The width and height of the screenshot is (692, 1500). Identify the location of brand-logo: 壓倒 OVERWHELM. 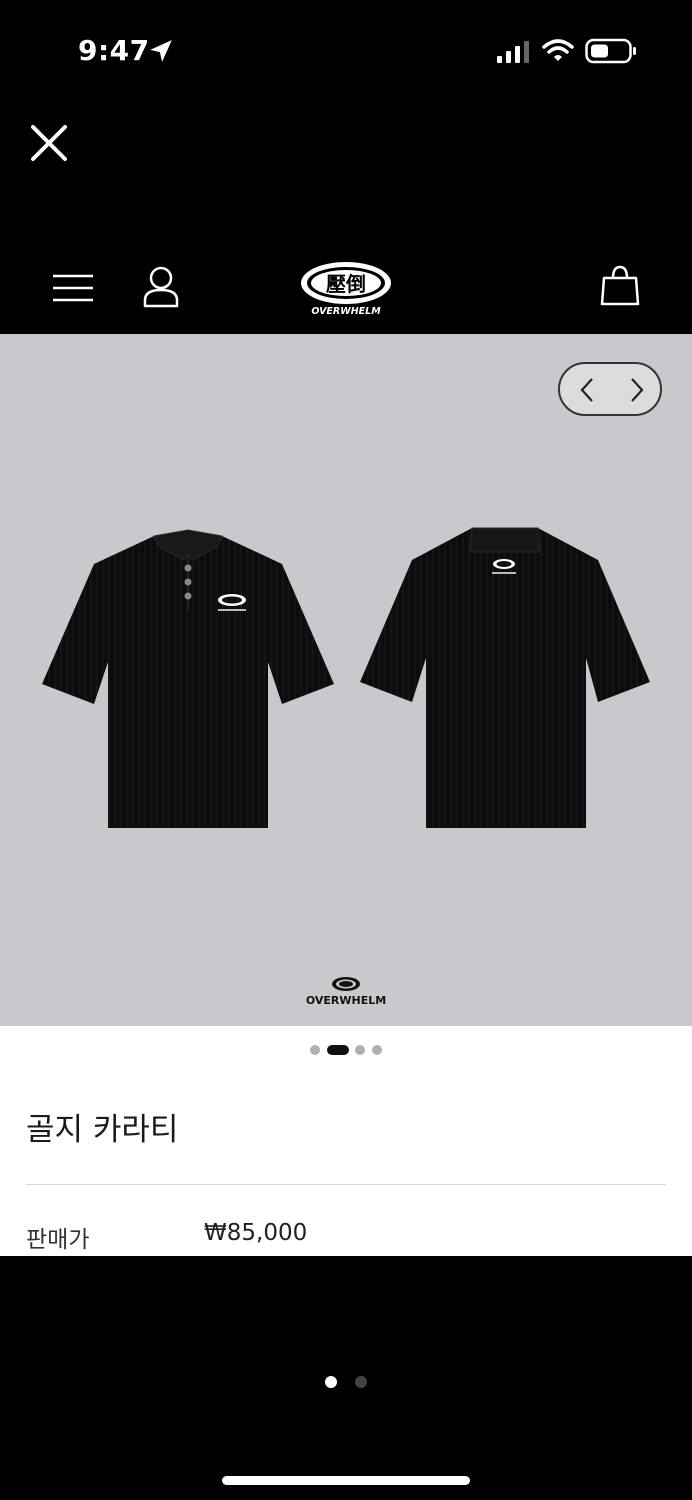
(346, 288).